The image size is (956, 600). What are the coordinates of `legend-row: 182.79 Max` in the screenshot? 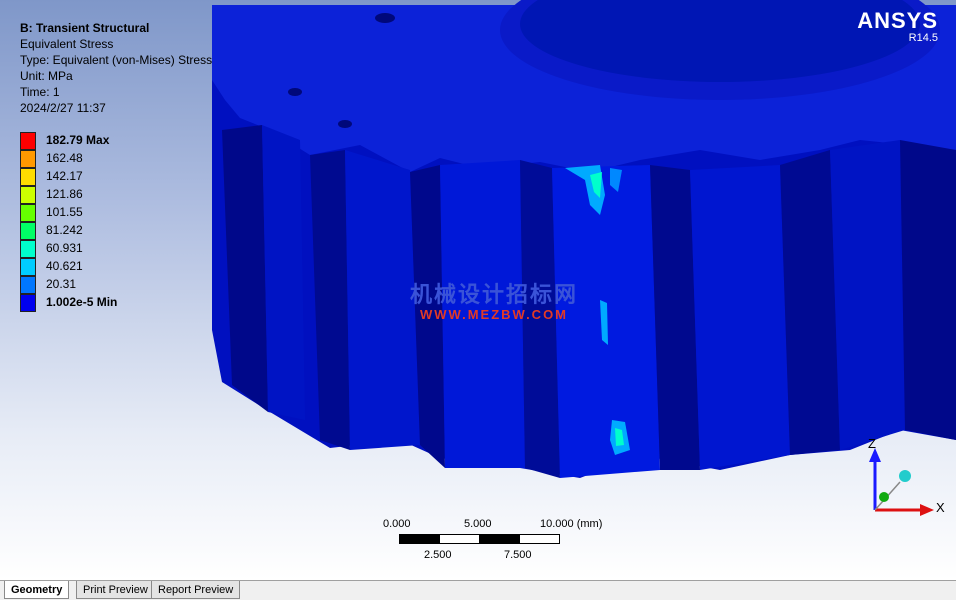 It's located at (90, 141).